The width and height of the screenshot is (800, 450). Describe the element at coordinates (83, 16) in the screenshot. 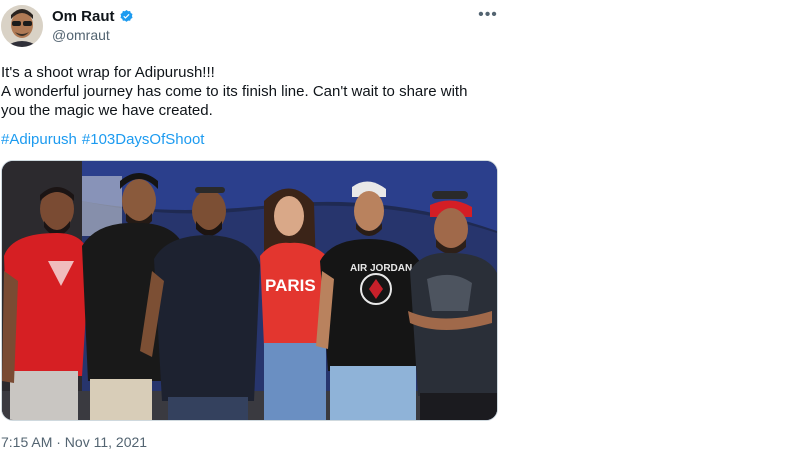

I see `author-name: Om Raut` at that location.